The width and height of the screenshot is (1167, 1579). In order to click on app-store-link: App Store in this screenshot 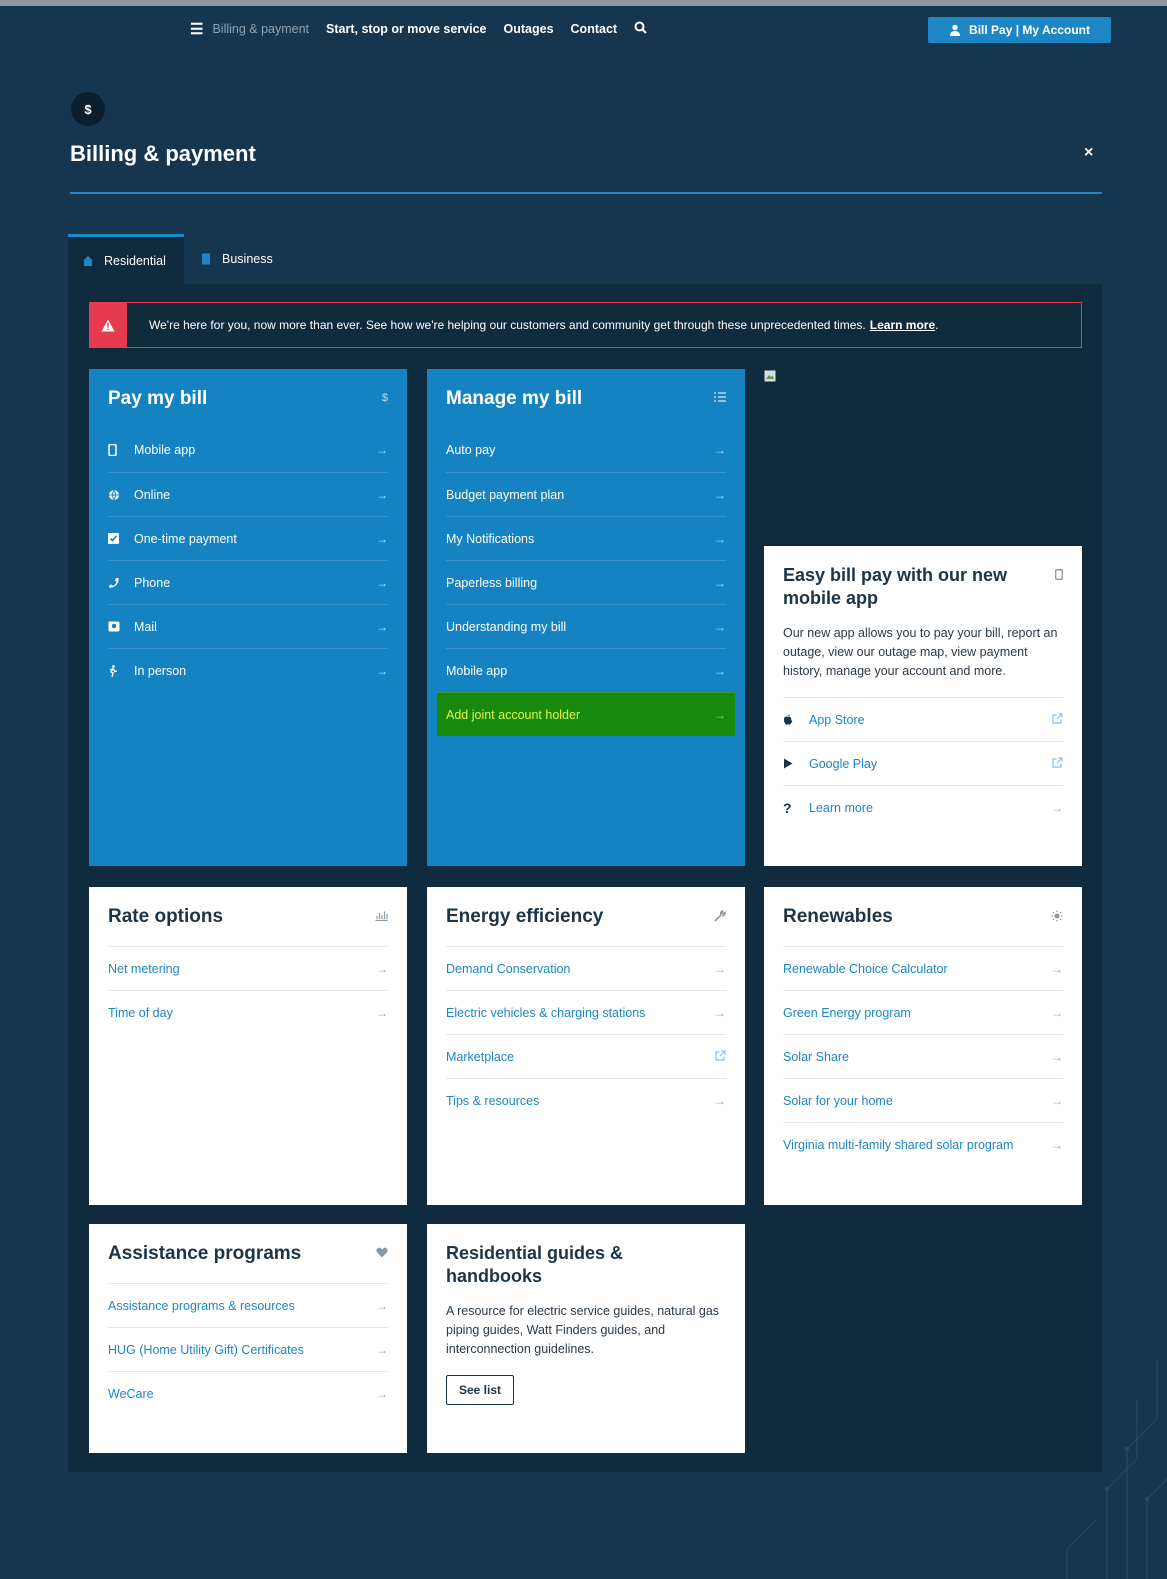, I will do `click(923, 719)`.